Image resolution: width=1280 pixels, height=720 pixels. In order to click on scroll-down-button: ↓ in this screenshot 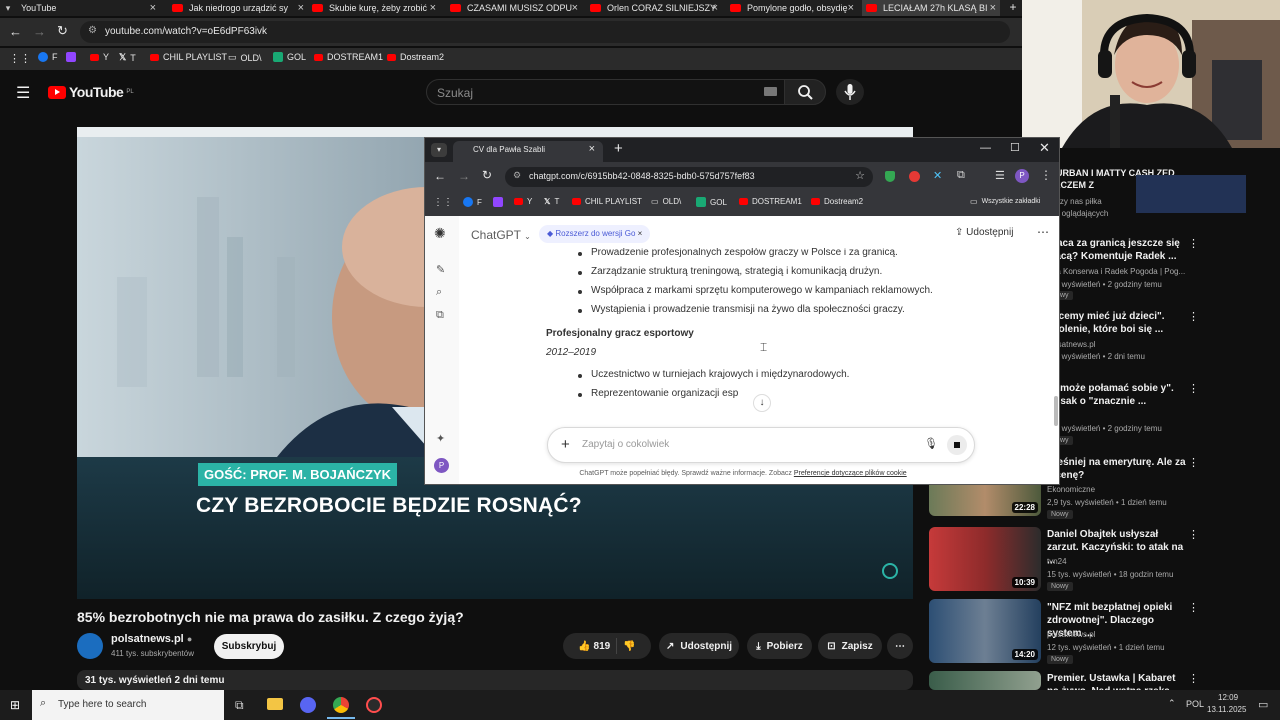, I will do `click(762, 403)`.